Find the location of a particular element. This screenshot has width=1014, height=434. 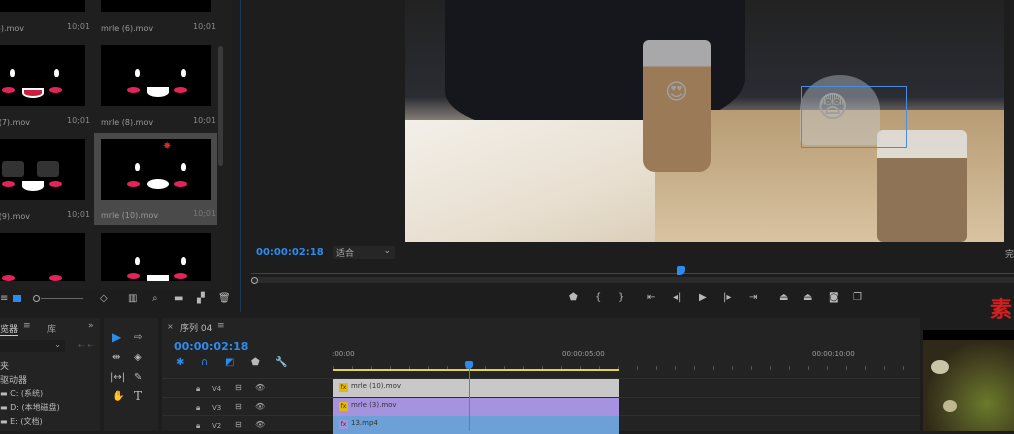

trash-icon: 🗑 is located at coordinates (224, 299).